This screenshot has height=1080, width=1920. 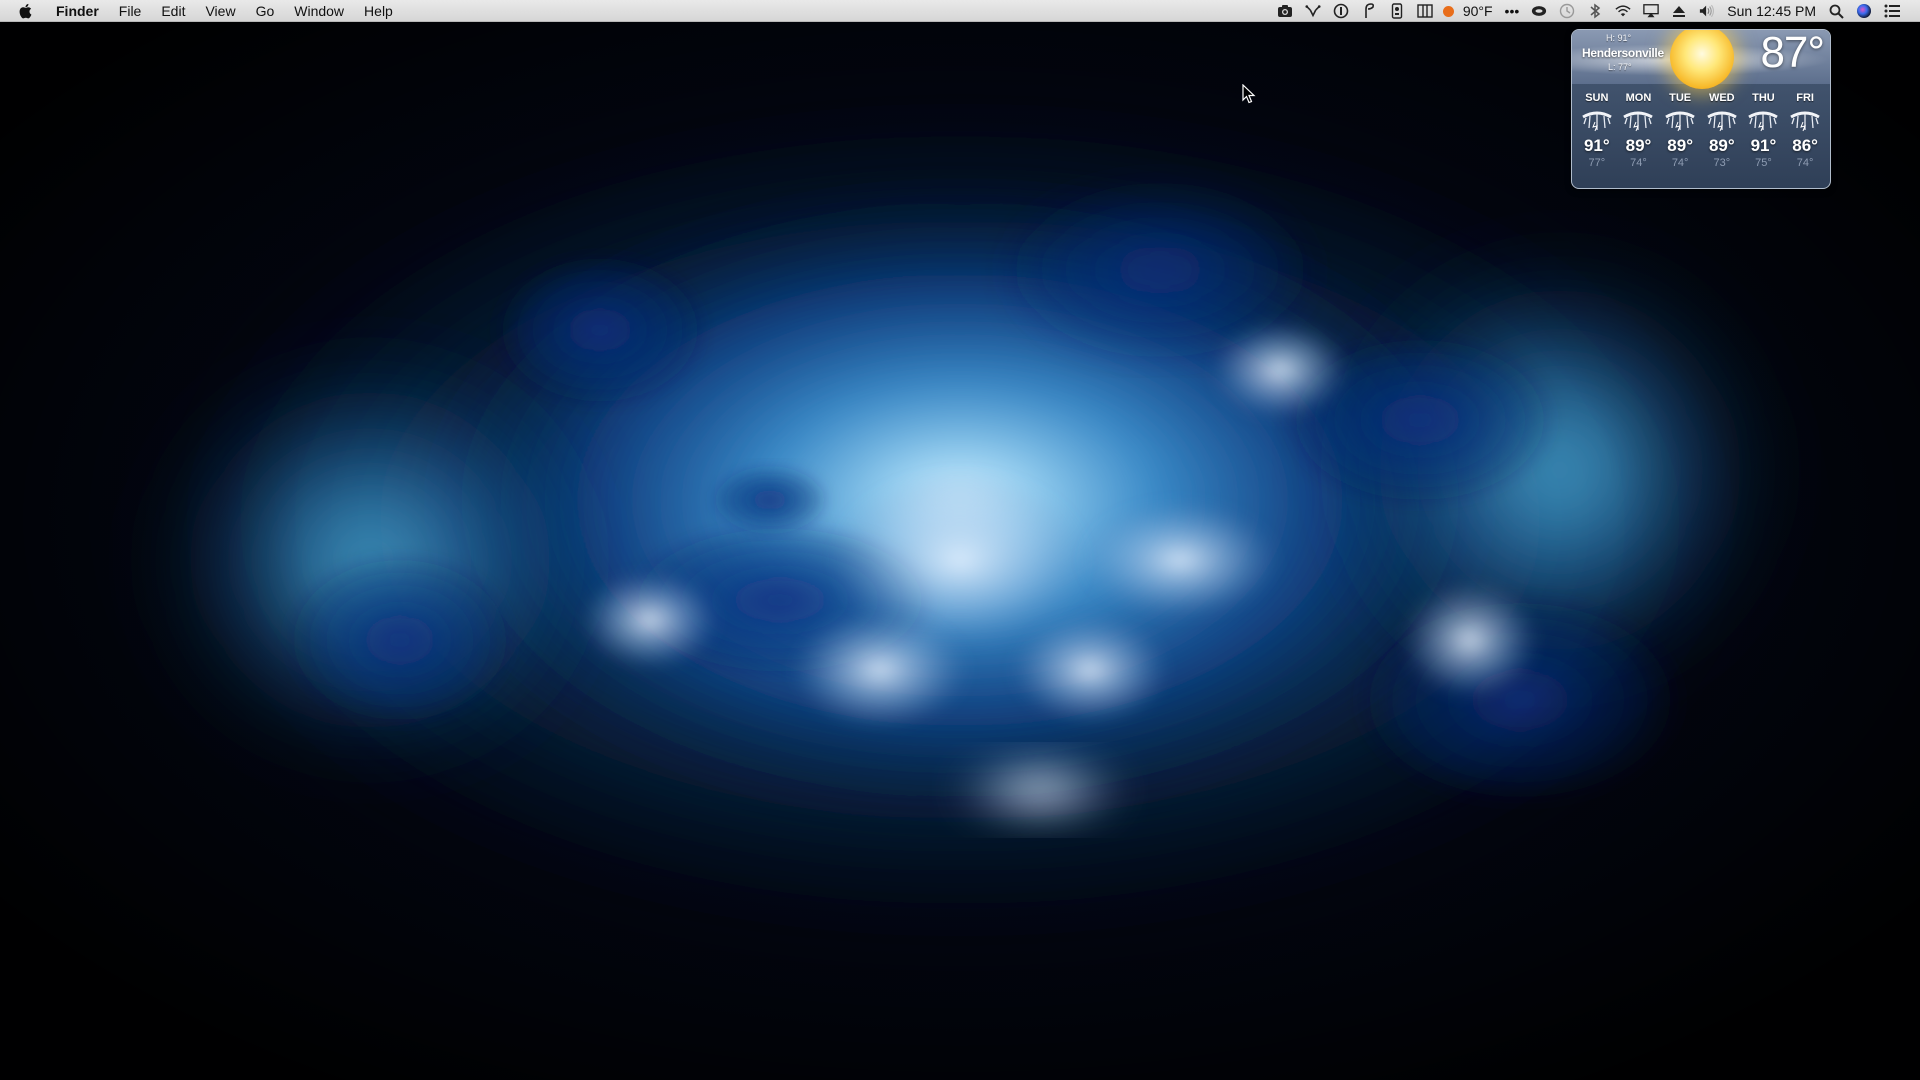 What do you see at coordinates (1679, 11) in the screenshot?
I see `eject-icon` at bounding box center [1679, 11].